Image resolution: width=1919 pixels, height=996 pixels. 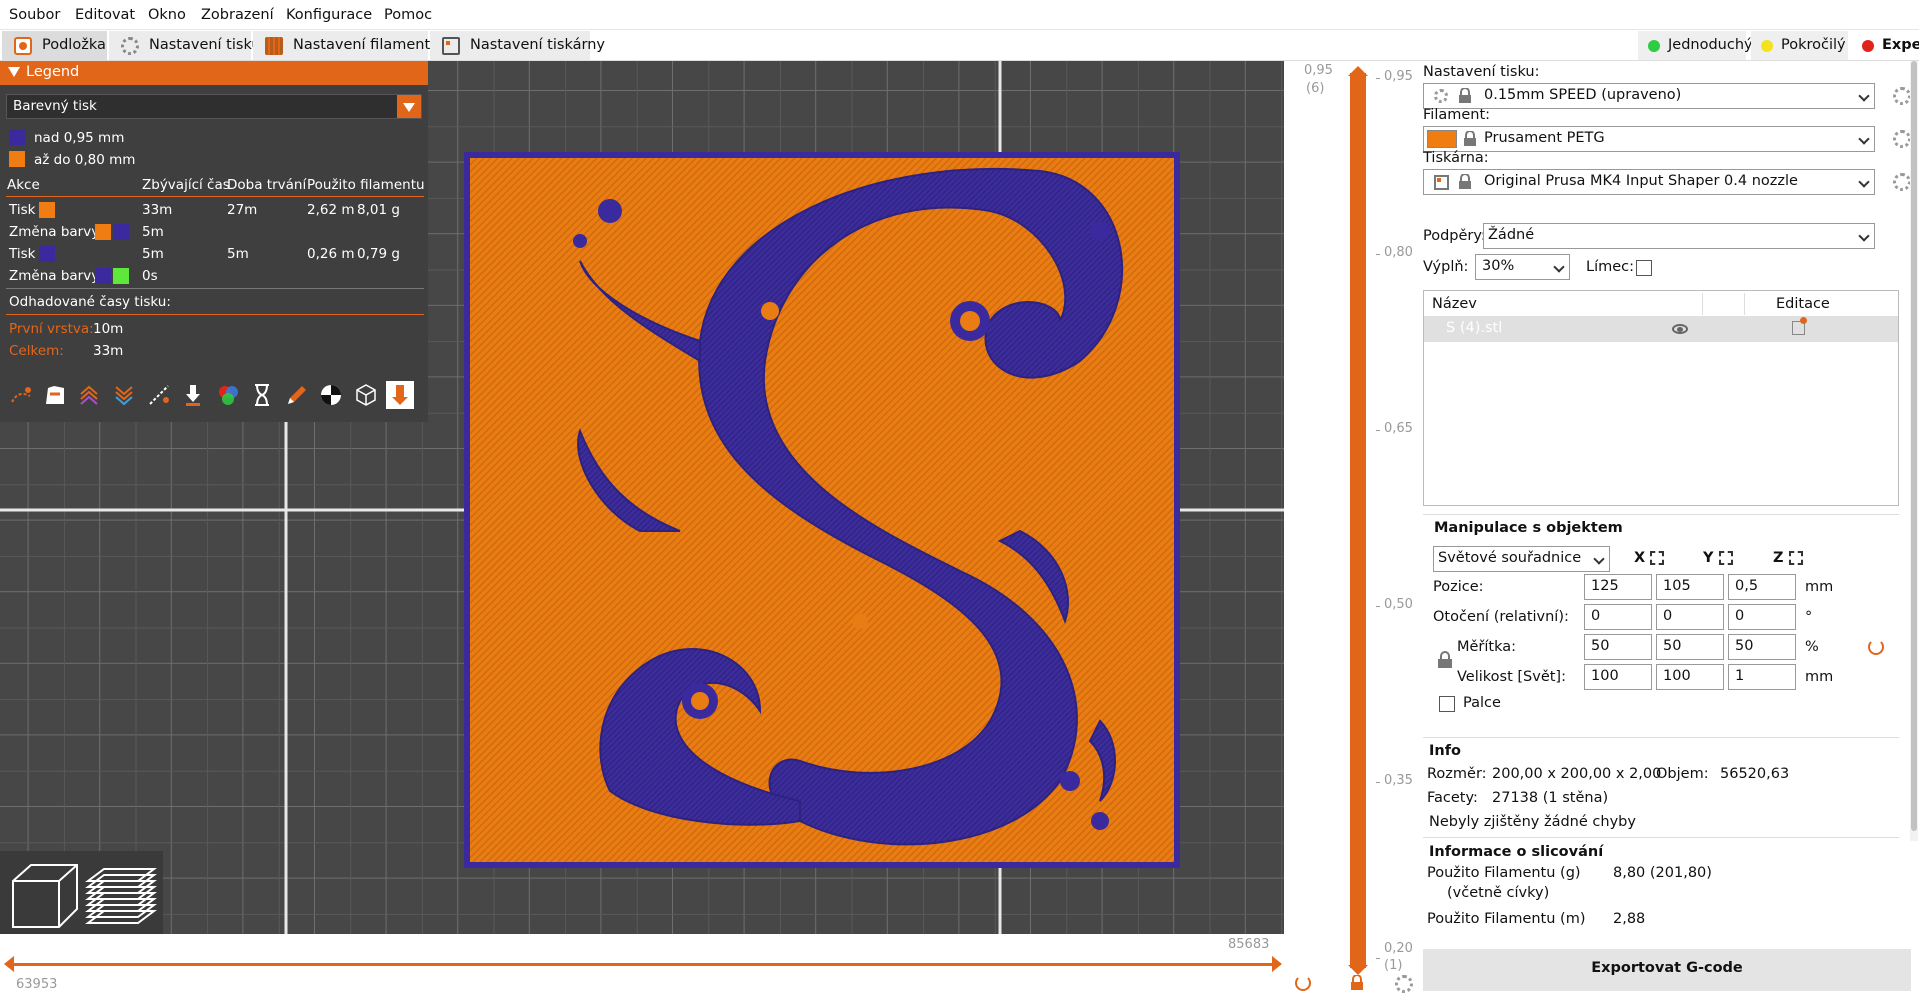 What do you see at coordinates (1303, 983) in the screenshot?
I see `revert-icon` at bounding box center [1303, 983].